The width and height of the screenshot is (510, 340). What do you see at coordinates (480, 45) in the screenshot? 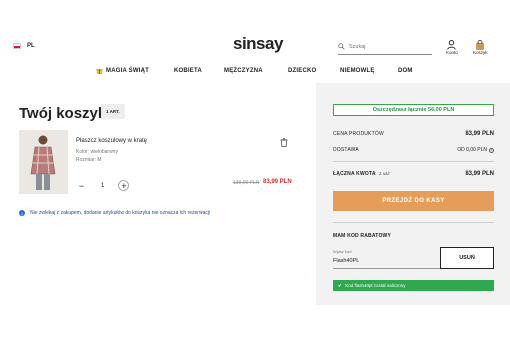
I see `shopping-bag-icon` at bounding box center [480, 45].